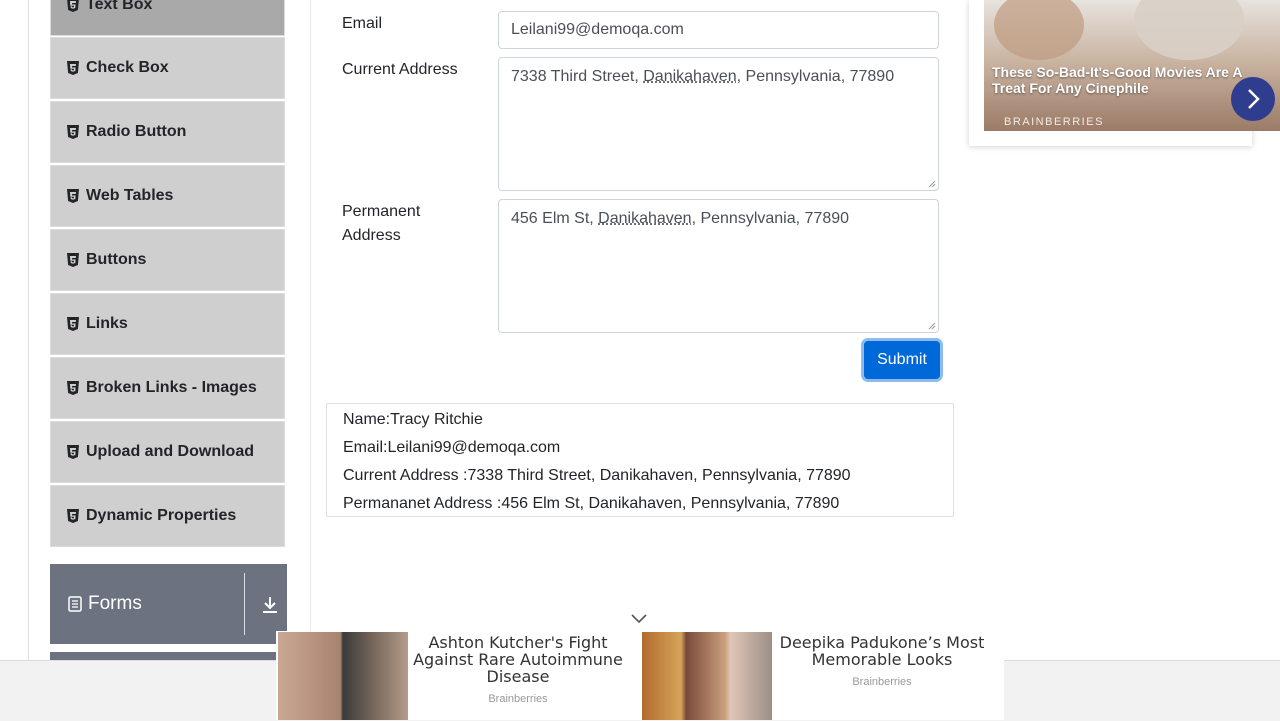  Describe the element at coordinates (107, 324) in the screenshot. I see `sidebar-item-label: Links` at that location.